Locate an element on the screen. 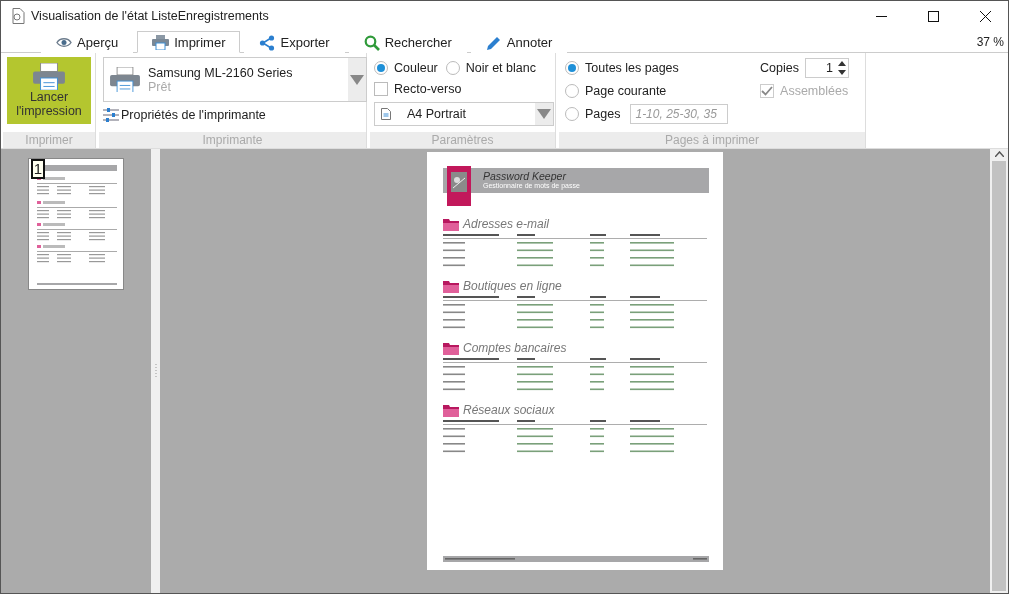 The height and width of the screenshot is (594, 1009). print-button: Lancer l'impression is located at coordinates (49, 90).